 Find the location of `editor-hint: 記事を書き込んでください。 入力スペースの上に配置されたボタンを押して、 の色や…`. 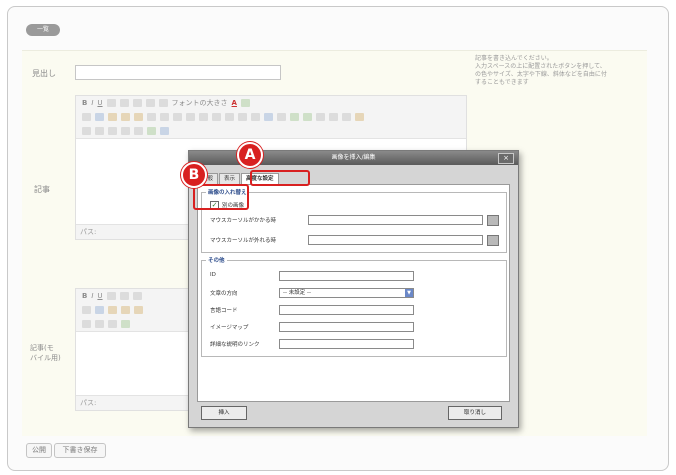

editor-hint: 記事を書き込んでください。 入力スペースの上に配置されたボタンを押して、 の色や… is located at coordinates (541, 70).